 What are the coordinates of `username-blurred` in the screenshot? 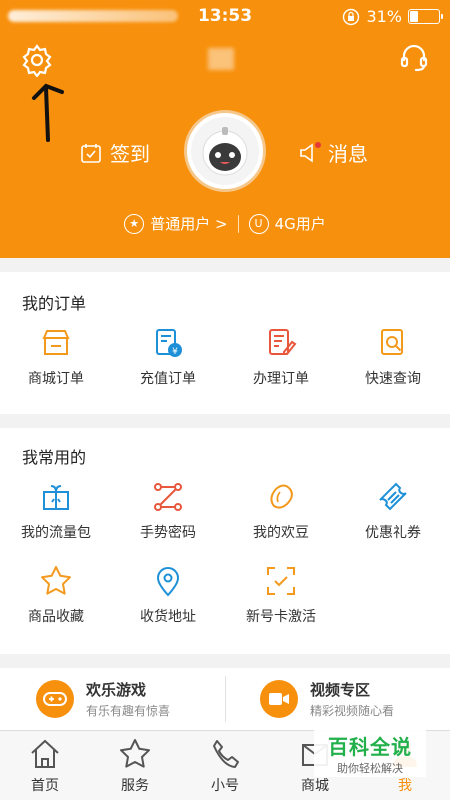 It's located at (221, 59).